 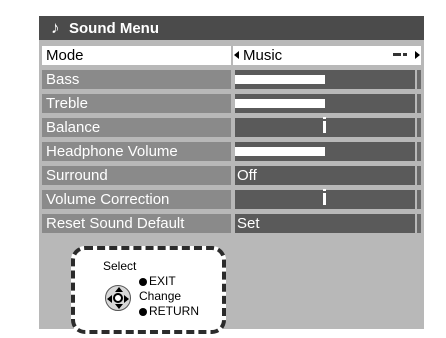 What do you see at coordinates (143, 282) in the screenshot?
I see `exit-button-icon` at bounding box center [143, 282].